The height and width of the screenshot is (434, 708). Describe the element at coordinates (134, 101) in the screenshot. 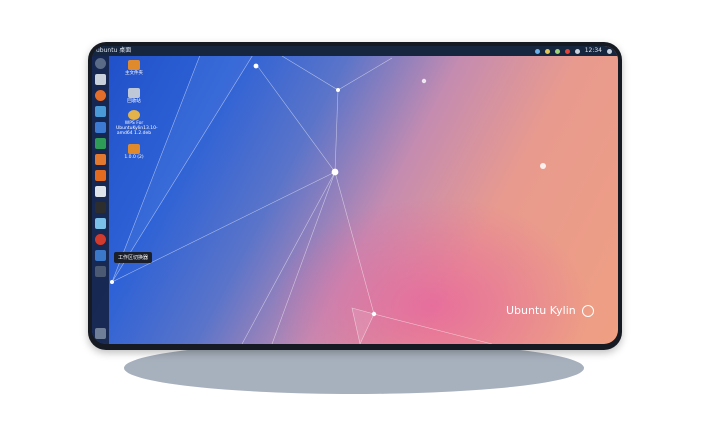

I see `desktop-icon-label: 回收站` at that location.